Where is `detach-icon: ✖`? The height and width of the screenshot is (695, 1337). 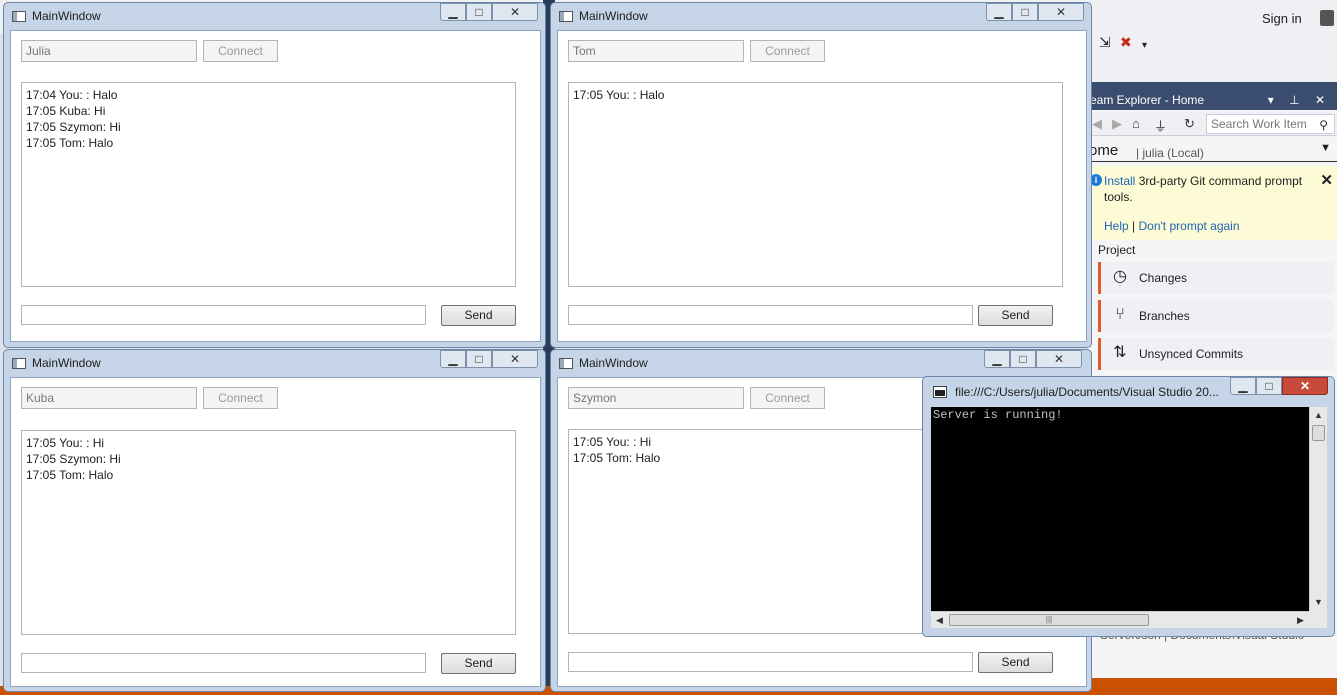 detach-icon: ✖ is located at coordinates (1126, 42).